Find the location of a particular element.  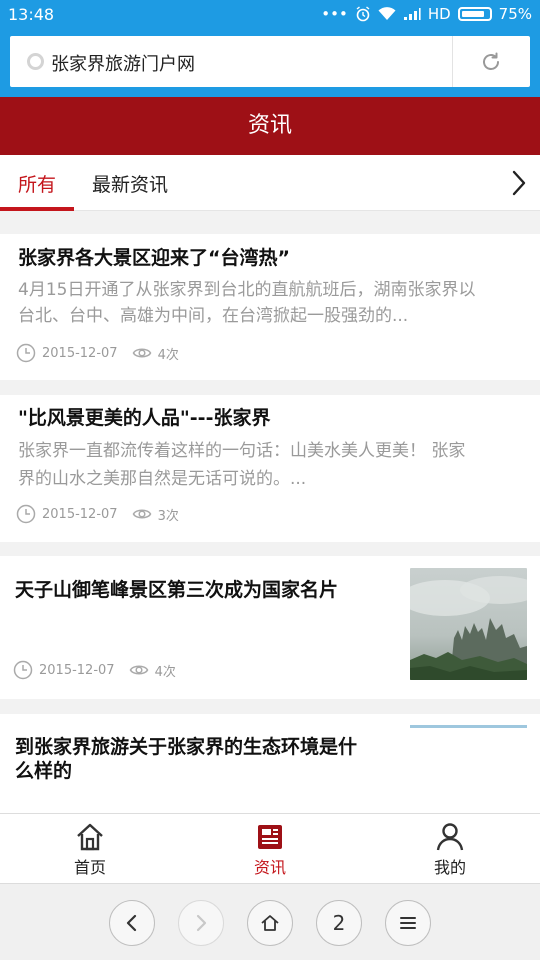

tab-all: 所有 is located at coordinates (37, 183).